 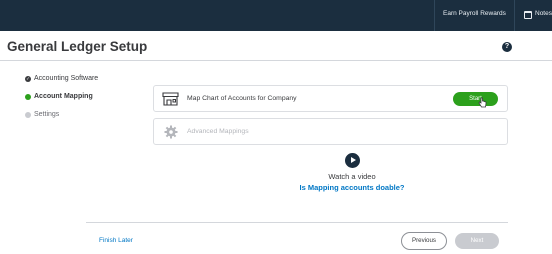 What do you see at coordinates (276, 15) in the screenshot?
I see `top-navigation-bar: Earn Payroll Rewards Notes` at bounding box center [276, 15].